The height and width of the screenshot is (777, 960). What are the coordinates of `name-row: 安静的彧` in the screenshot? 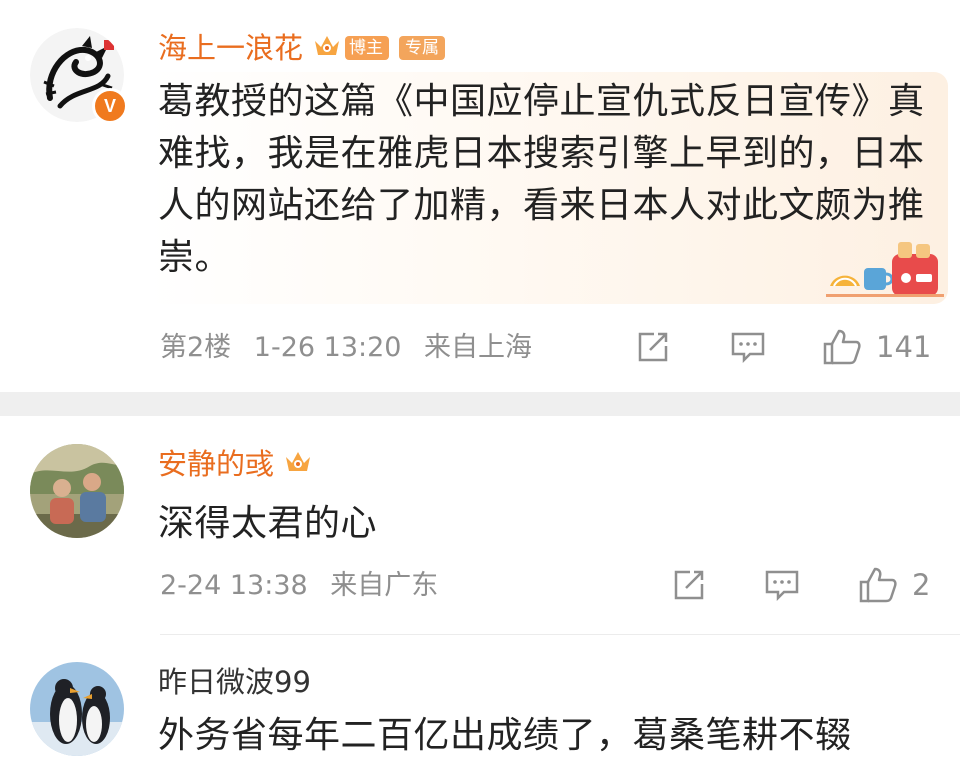 It's located at (235, 464).